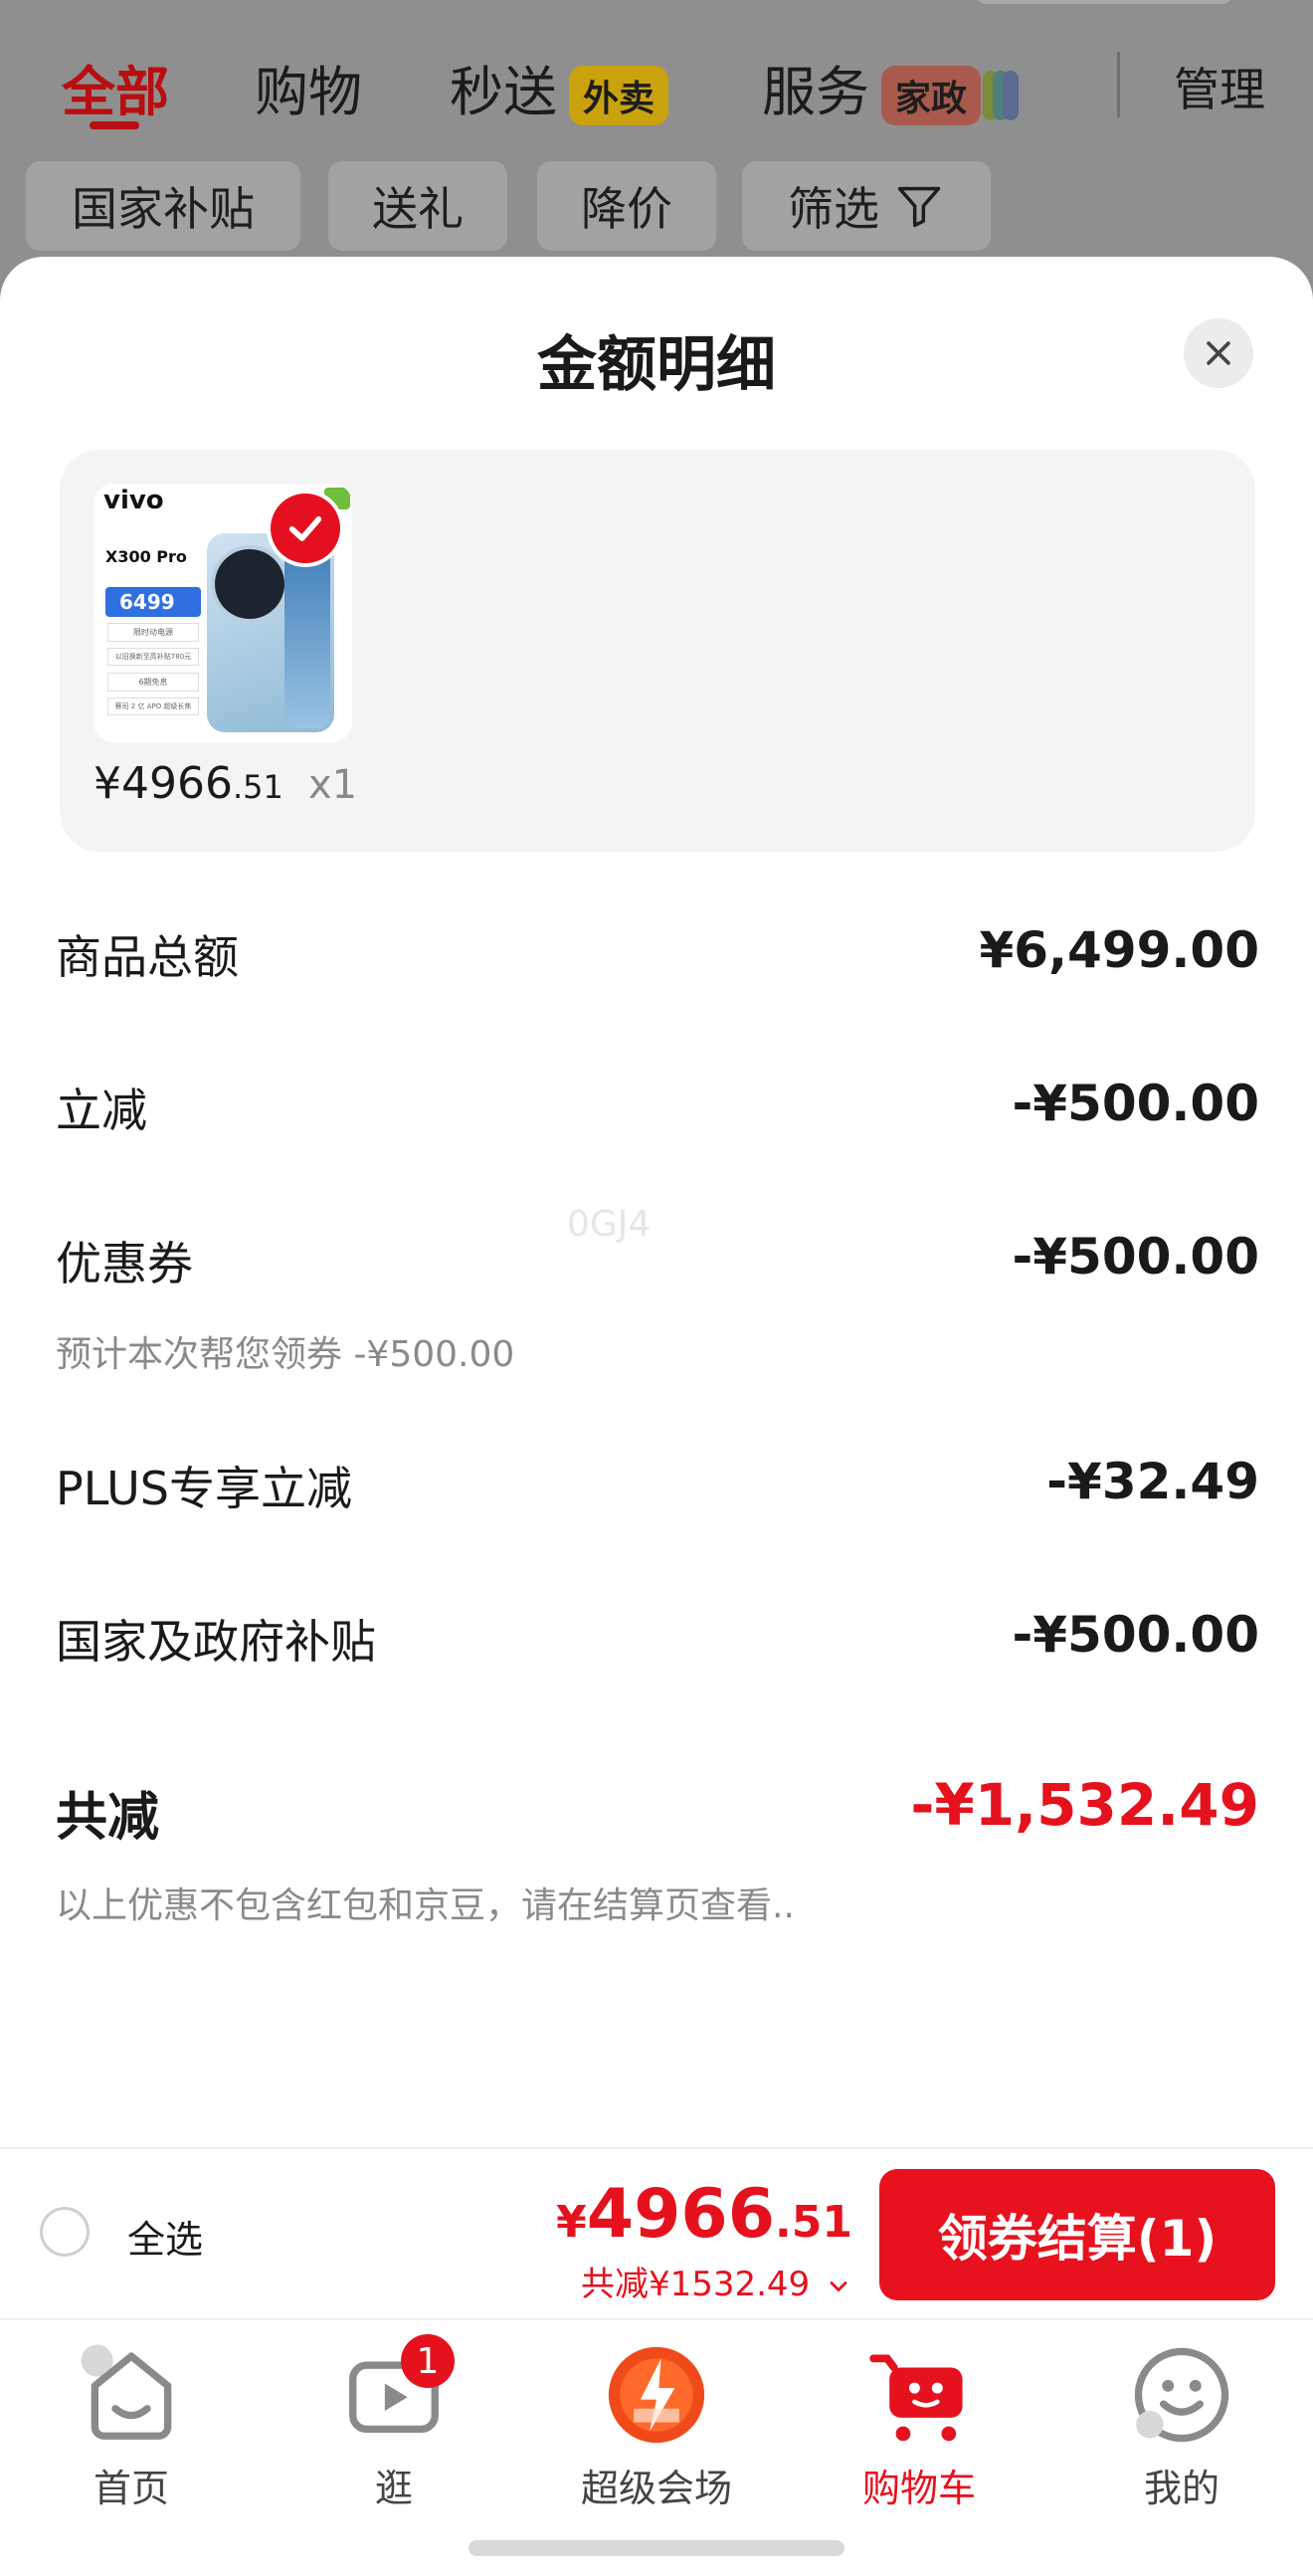 This screenshot has height=2576, width=1313. I want to click on nav-item-super-venue: 超级会场, so click(656, 2426).